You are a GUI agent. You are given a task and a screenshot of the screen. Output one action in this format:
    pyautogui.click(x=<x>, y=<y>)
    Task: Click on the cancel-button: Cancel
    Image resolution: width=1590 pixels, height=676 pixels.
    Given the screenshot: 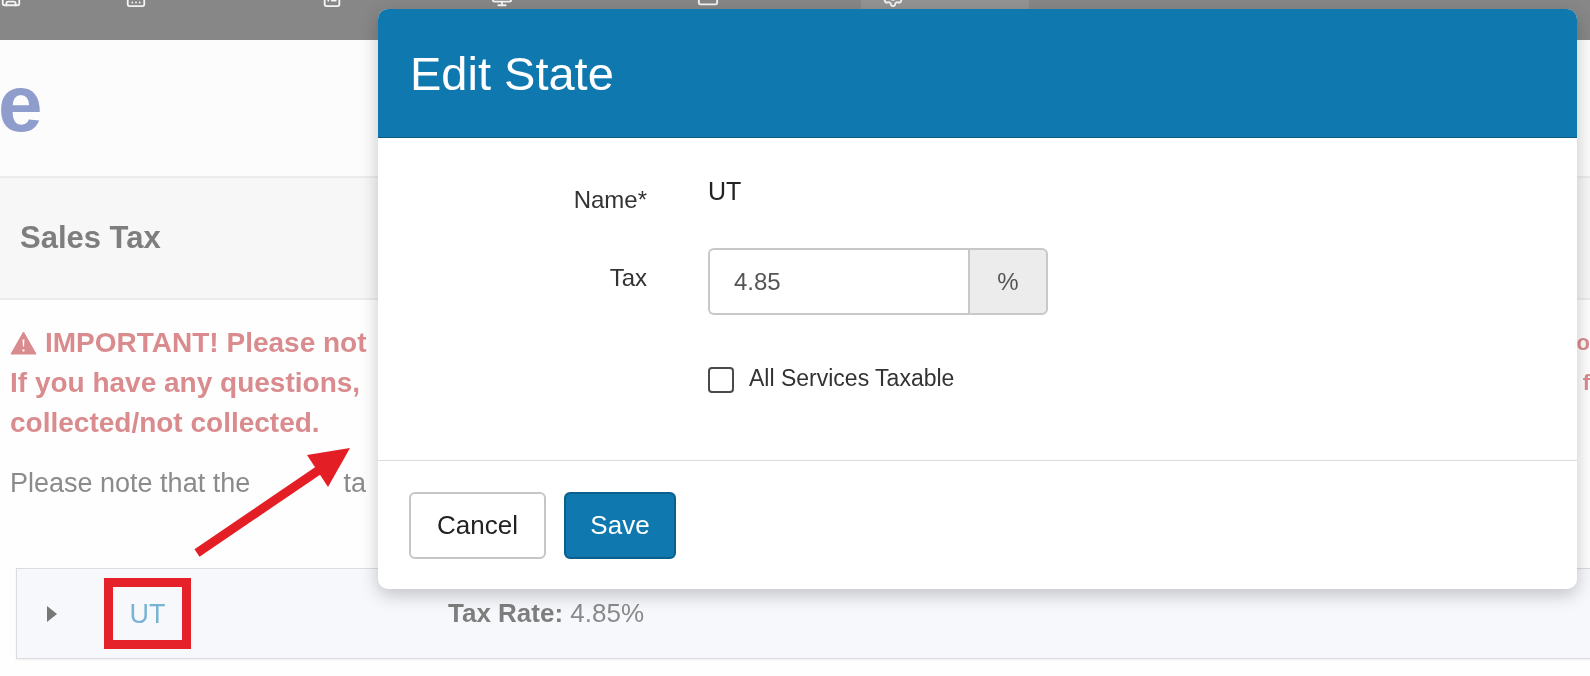 What is the action you would take?
    pyautogui.click(x=477, y=525)
    